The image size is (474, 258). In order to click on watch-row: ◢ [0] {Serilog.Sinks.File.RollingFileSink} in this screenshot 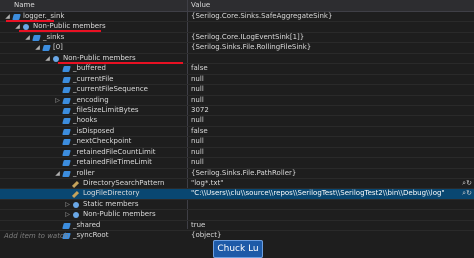, I will do `click(237, 48)`.